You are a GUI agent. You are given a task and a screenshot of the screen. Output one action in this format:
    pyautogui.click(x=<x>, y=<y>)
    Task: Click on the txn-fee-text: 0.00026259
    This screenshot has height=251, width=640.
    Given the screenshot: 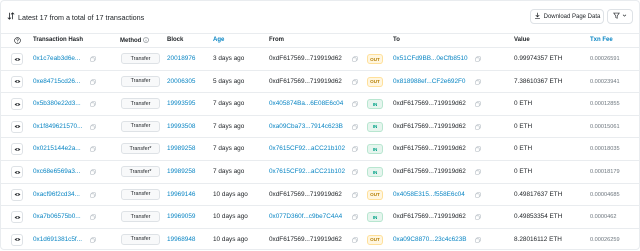 What is the action you would take?
    pyautogui.click(x=605, y=239)
    